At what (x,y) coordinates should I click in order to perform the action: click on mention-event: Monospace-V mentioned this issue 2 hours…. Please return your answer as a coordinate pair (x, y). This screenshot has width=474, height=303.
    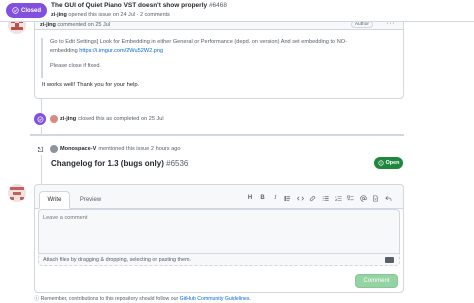
    Looking at the image, I should click on (107, 149).